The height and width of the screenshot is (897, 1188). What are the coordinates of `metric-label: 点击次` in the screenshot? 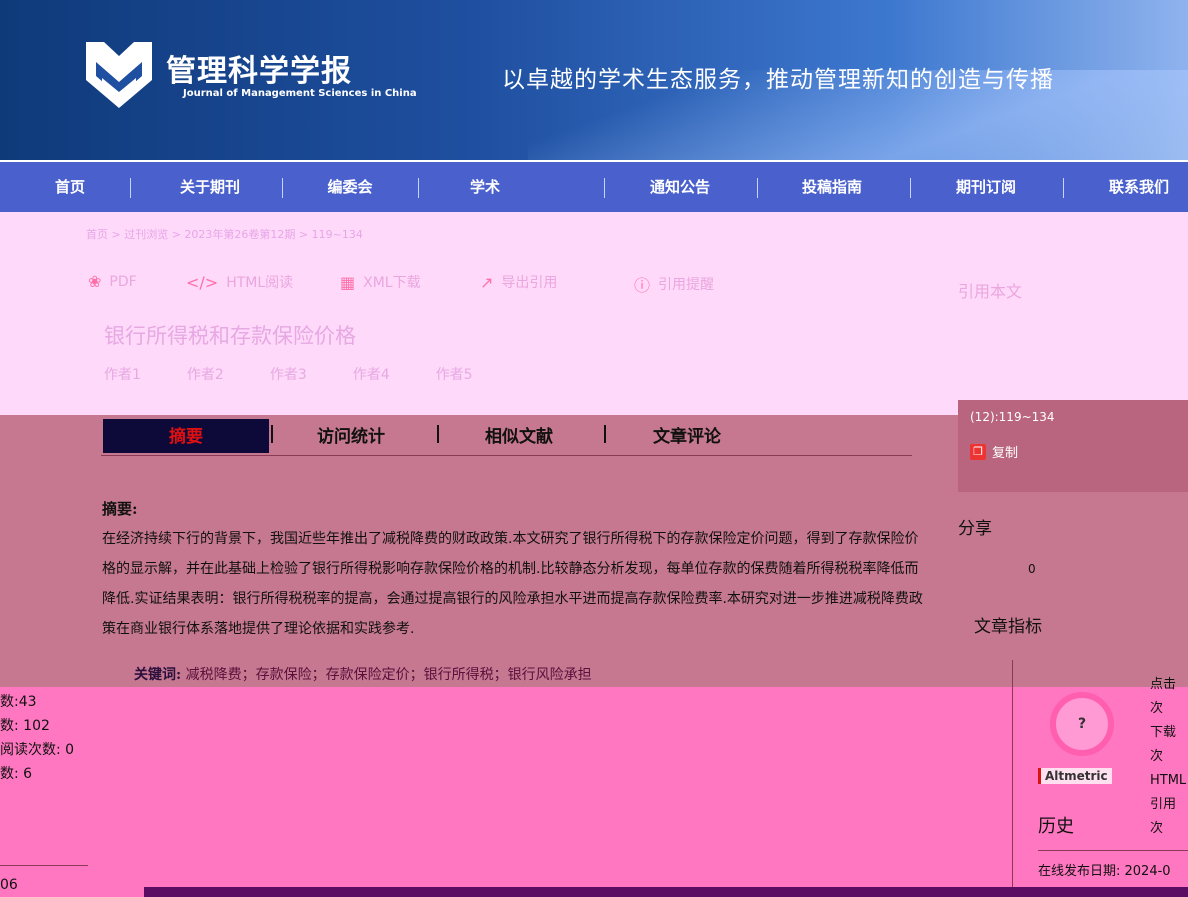 It's located at (1163, 696).